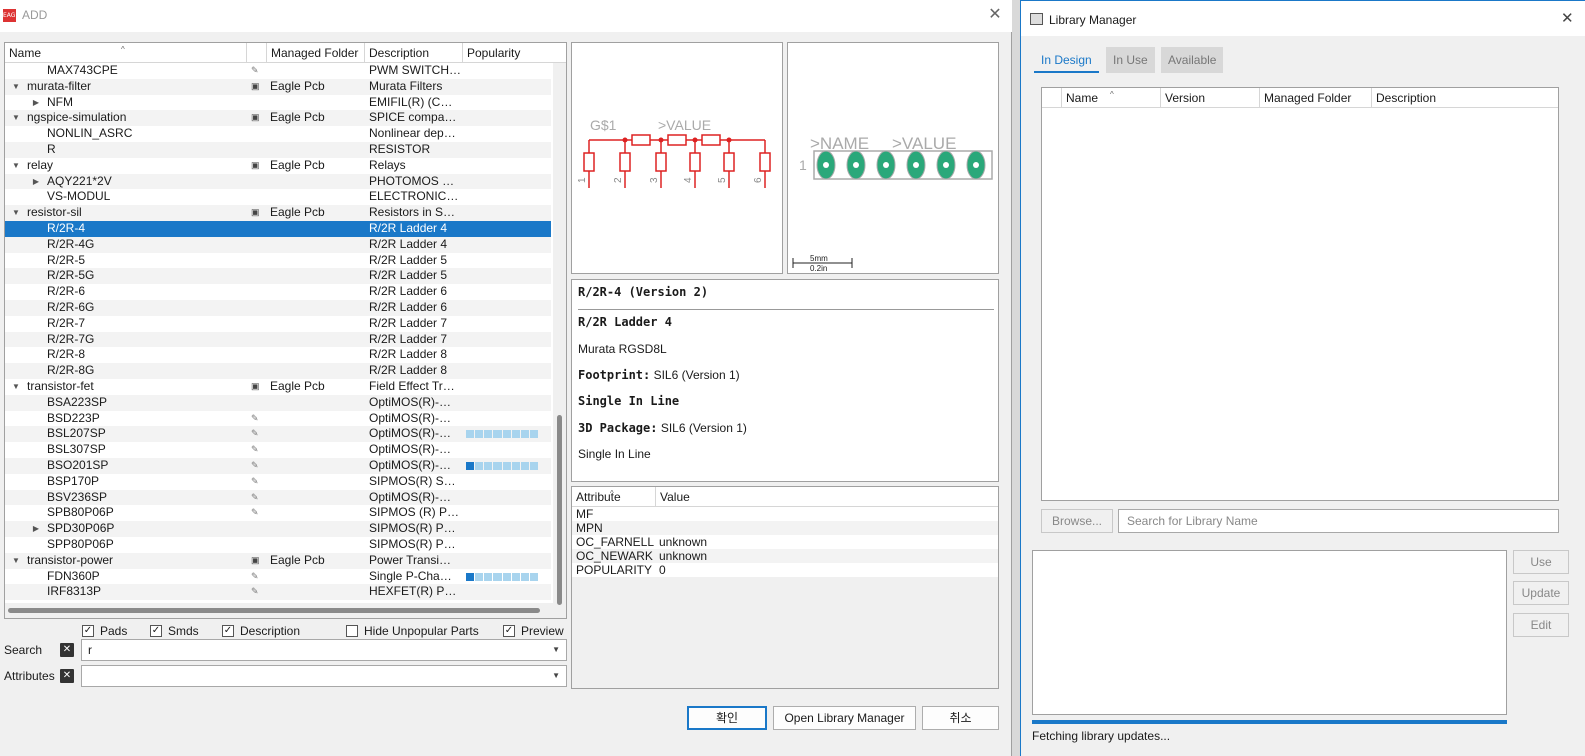 This screenshot has height=756, width=1585. I want to click on pads-checkbox: ✓ Pads, so click(104, 631).